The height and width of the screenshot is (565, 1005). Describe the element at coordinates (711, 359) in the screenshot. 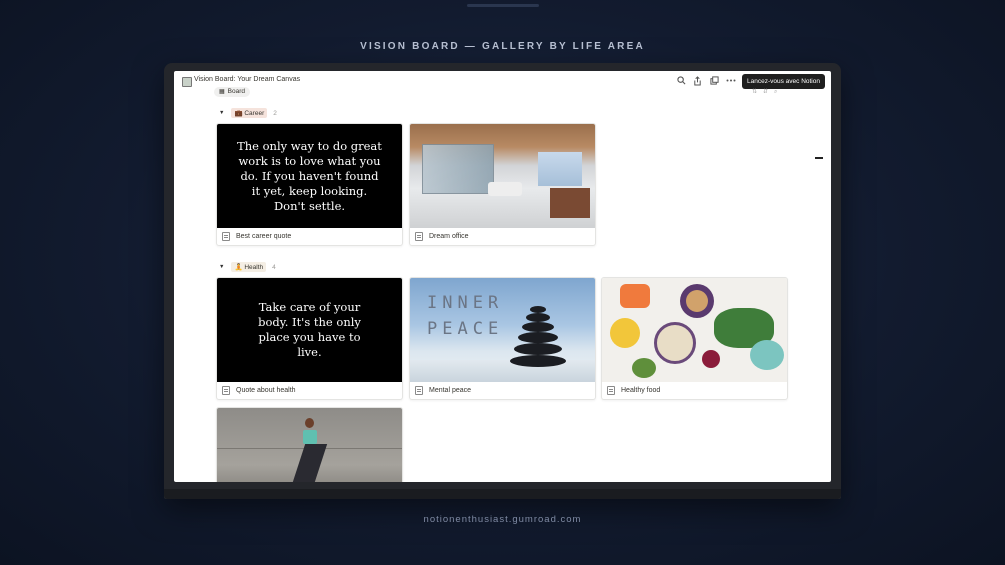

I see `beet` at that location.